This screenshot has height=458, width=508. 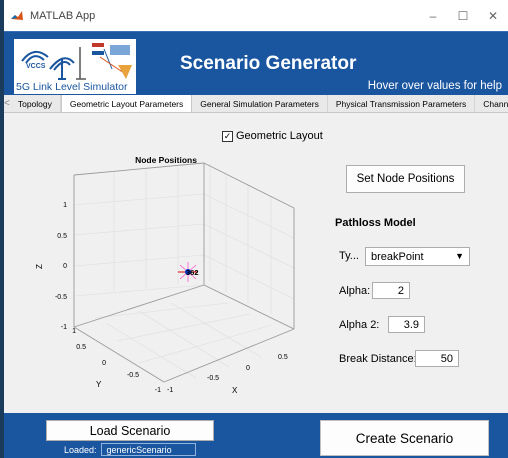 What do you see at coordinates (404, 438) in the screenshot?
I see `create-scenario-button: Create Scenario` at bounding box center [404, 438].